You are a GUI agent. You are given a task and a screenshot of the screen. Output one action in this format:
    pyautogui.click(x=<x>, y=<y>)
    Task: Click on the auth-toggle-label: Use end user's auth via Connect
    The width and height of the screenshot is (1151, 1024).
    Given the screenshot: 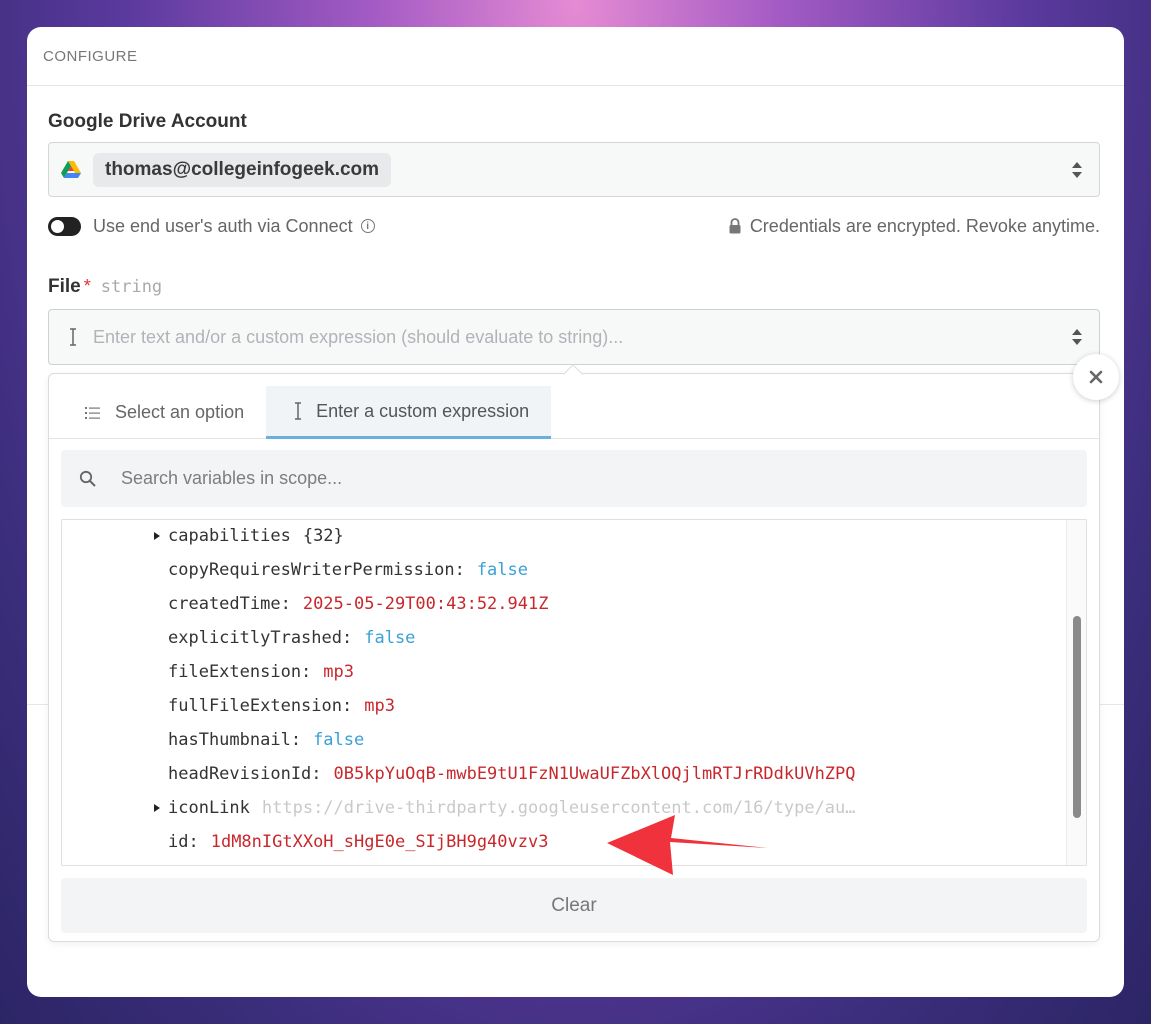 What is the action you would take?
    pyautogui.click(x=223, y=225)
    